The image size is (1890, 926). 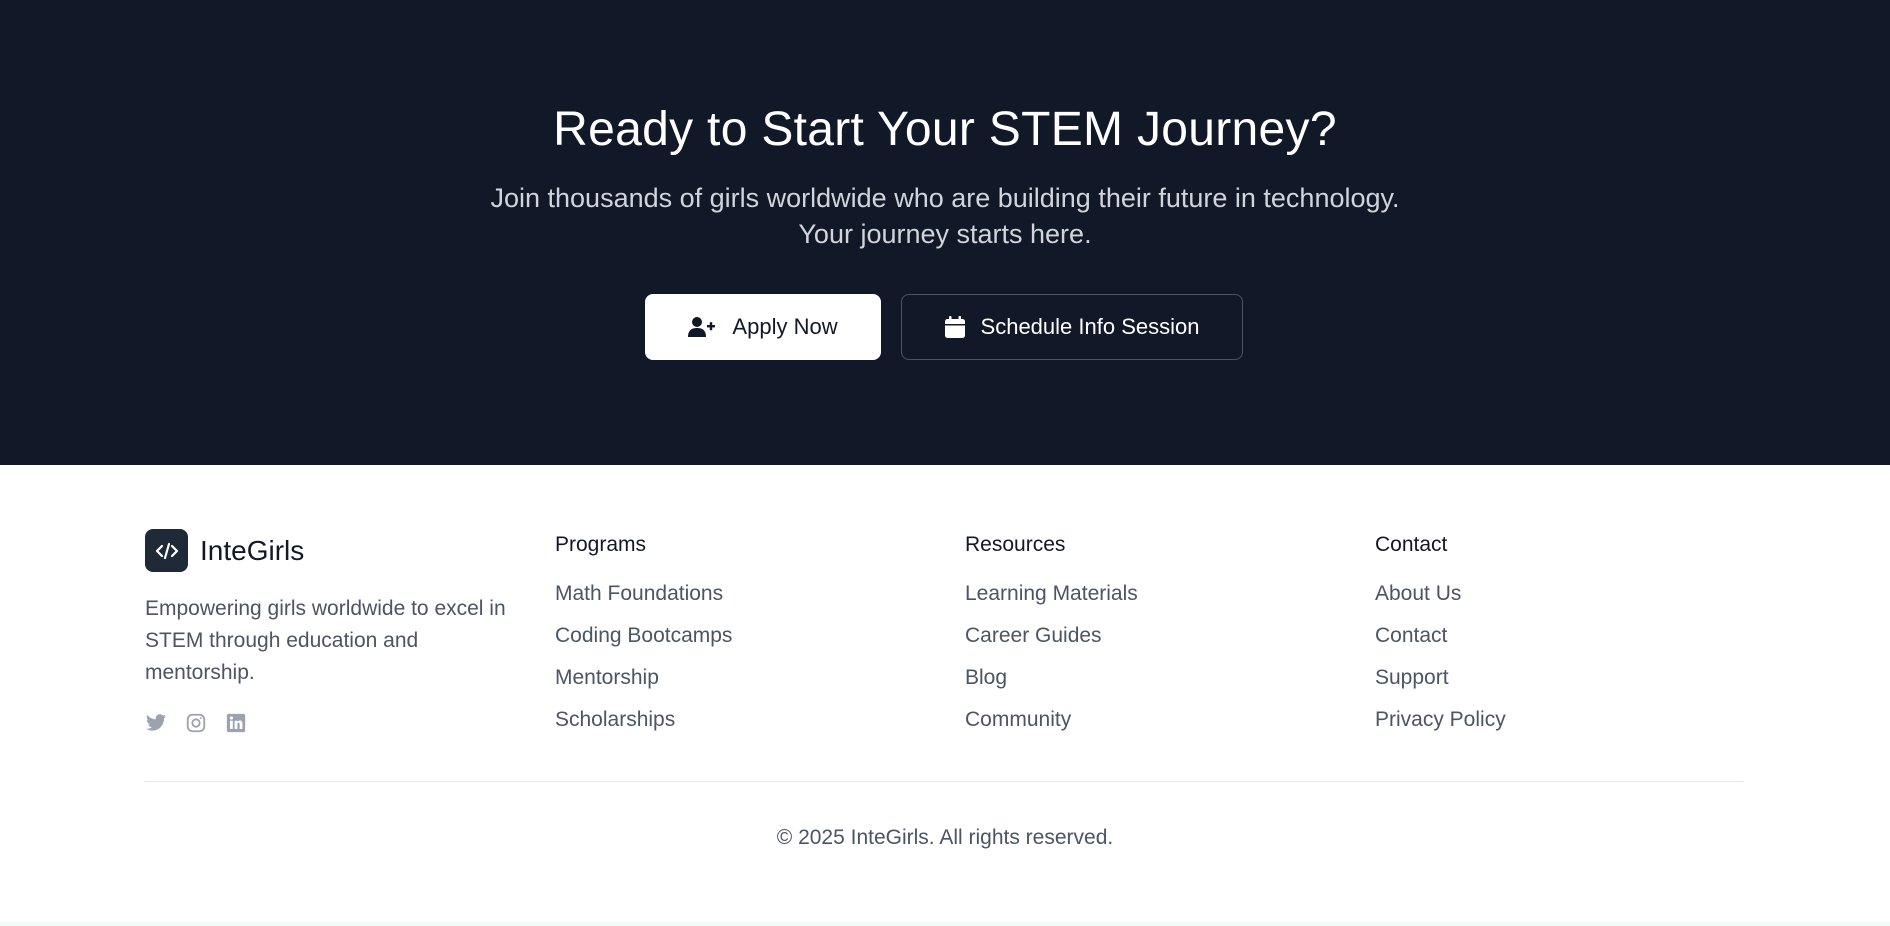 What do you see at coordinates (643, 644) in the screenshot?
I see `footer-link-coding-bootcamps: Coding Bootcamps` at bounding box center [643, 644].